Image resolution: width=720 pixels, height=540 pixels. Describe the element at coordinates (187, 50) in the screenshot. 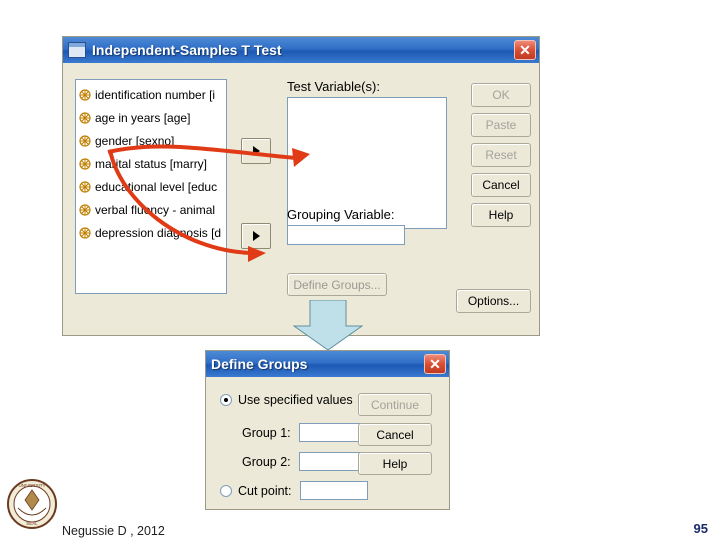

I see `main-dialog-title: Independent-Samples T Test` at that location.